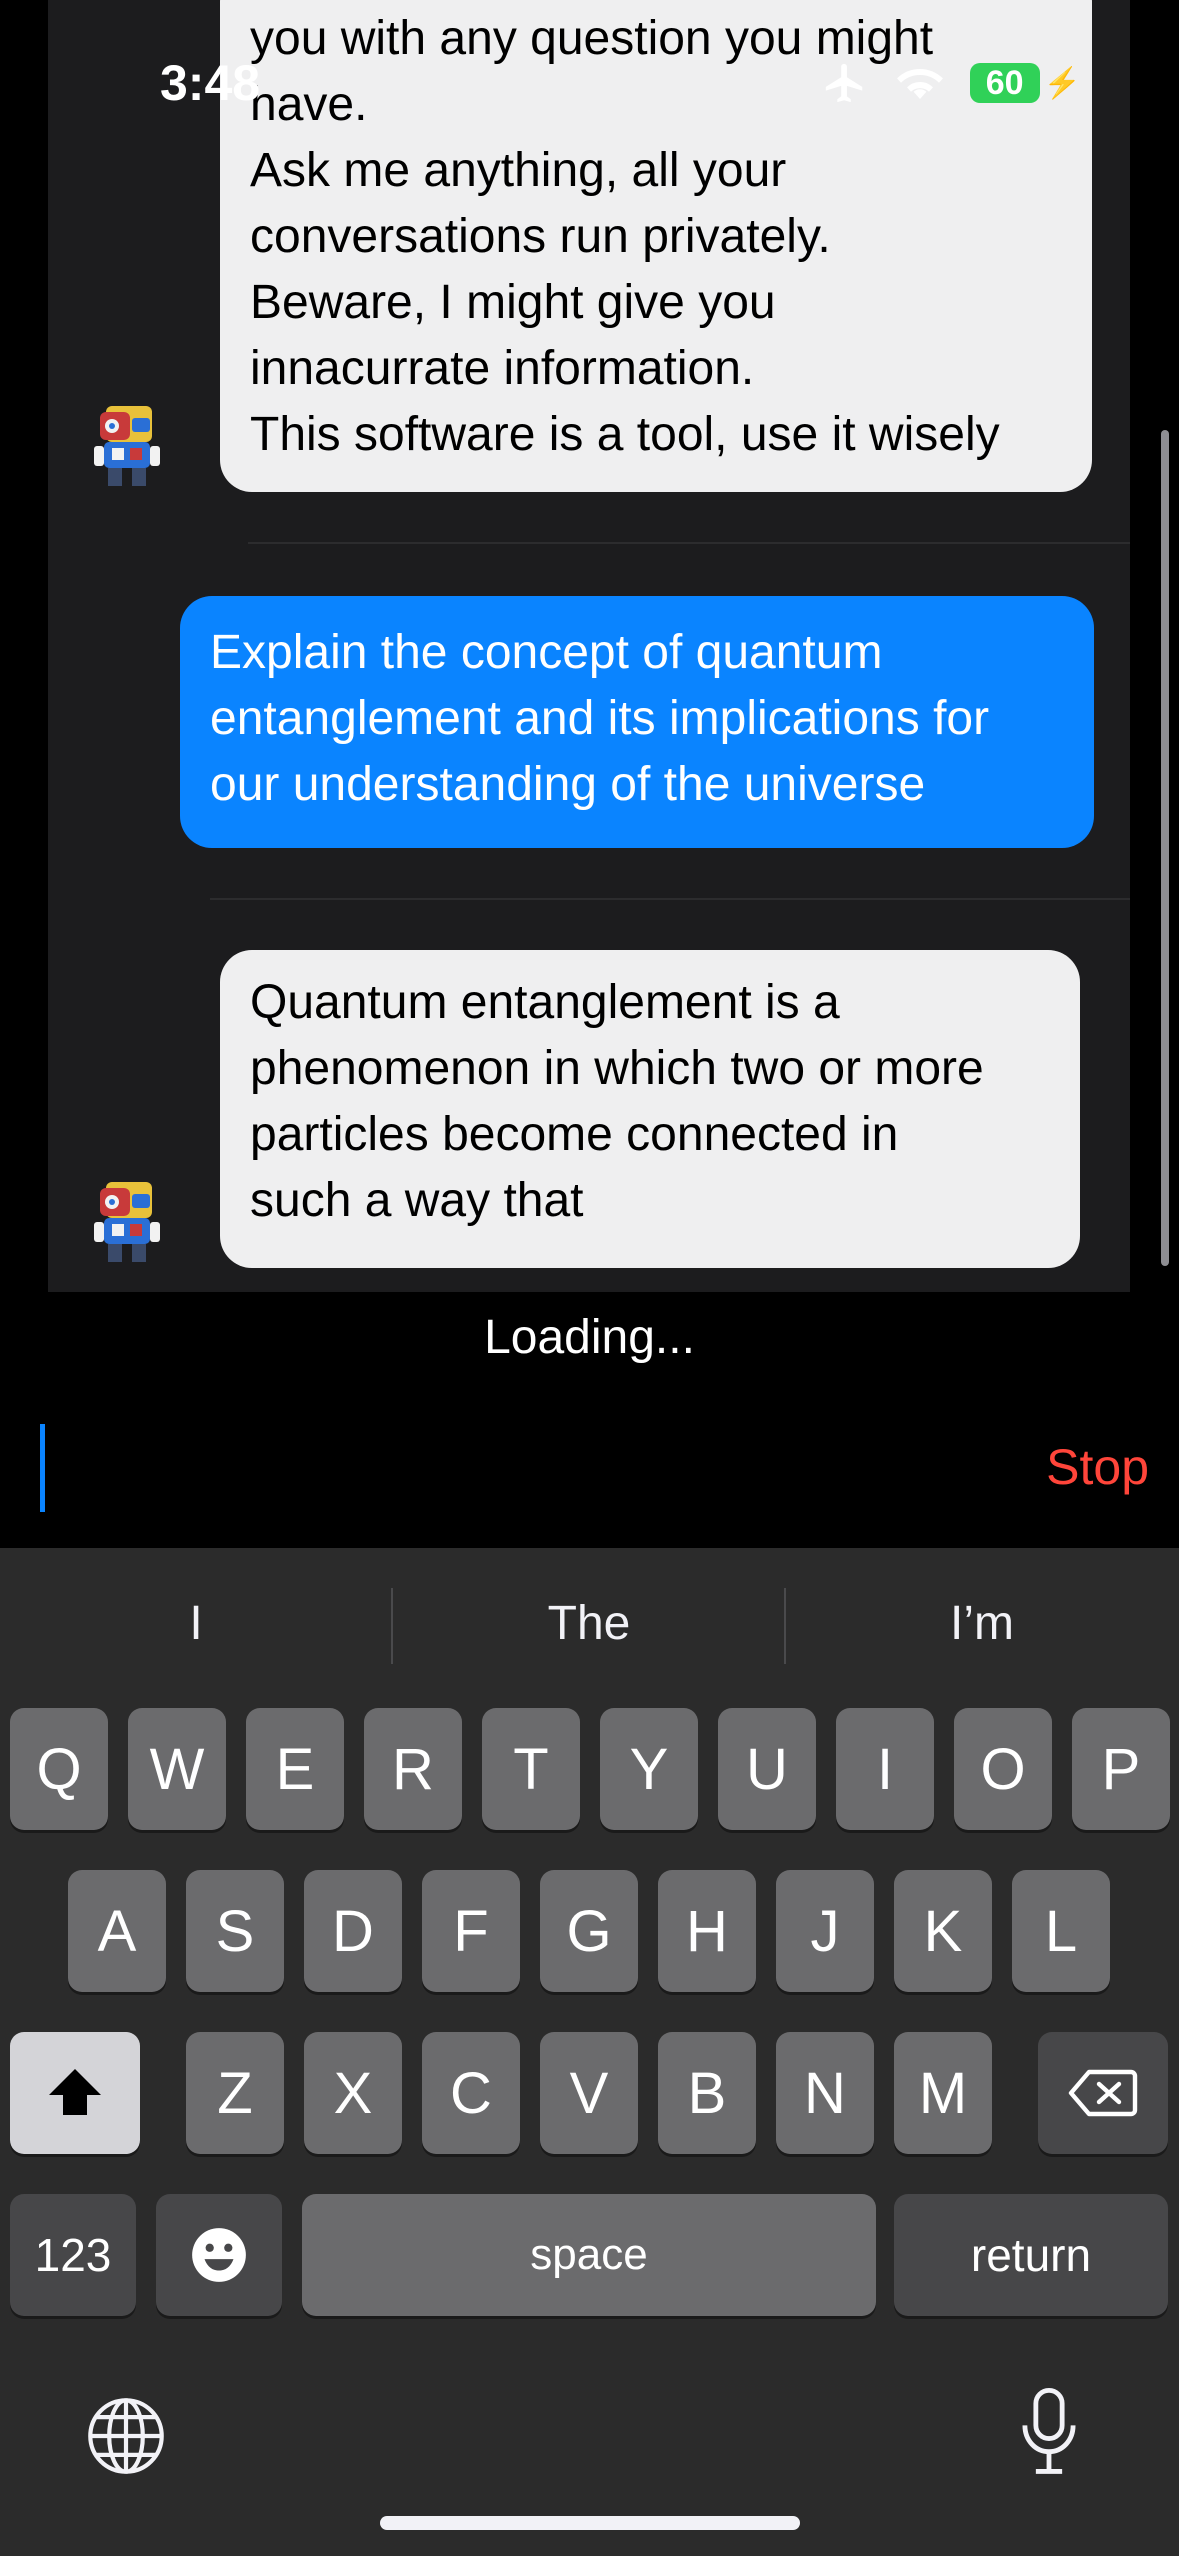 This screenshot has height=2556, width=1179. What do you see at coordinates (919, 83) in the screenshot?
I see `wifi-icon` at bounding box center [919, 83].